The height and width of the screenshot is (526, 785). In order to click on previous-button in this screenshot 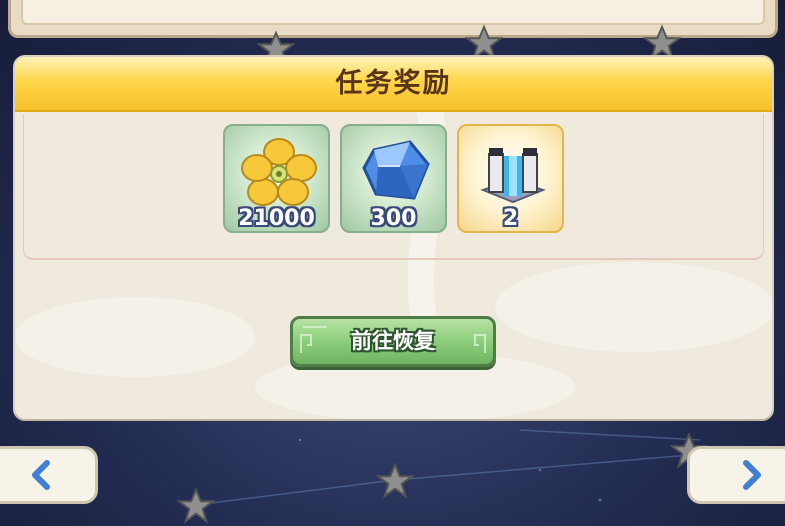, I will do `click(49, 475)`.